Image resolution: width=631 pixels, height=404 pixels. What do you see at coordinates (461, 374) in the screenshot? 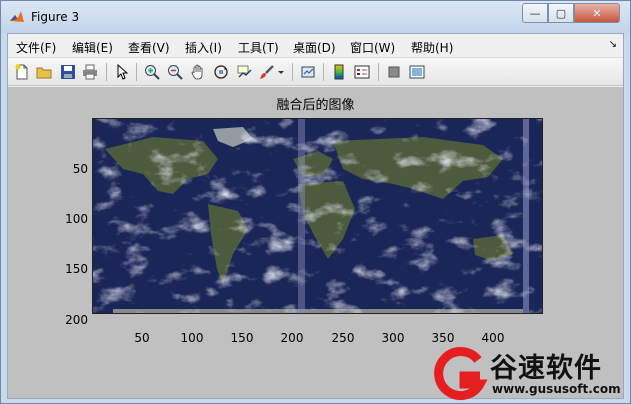
I see `watermark-logo-icon` at bounding box center [461, 374].